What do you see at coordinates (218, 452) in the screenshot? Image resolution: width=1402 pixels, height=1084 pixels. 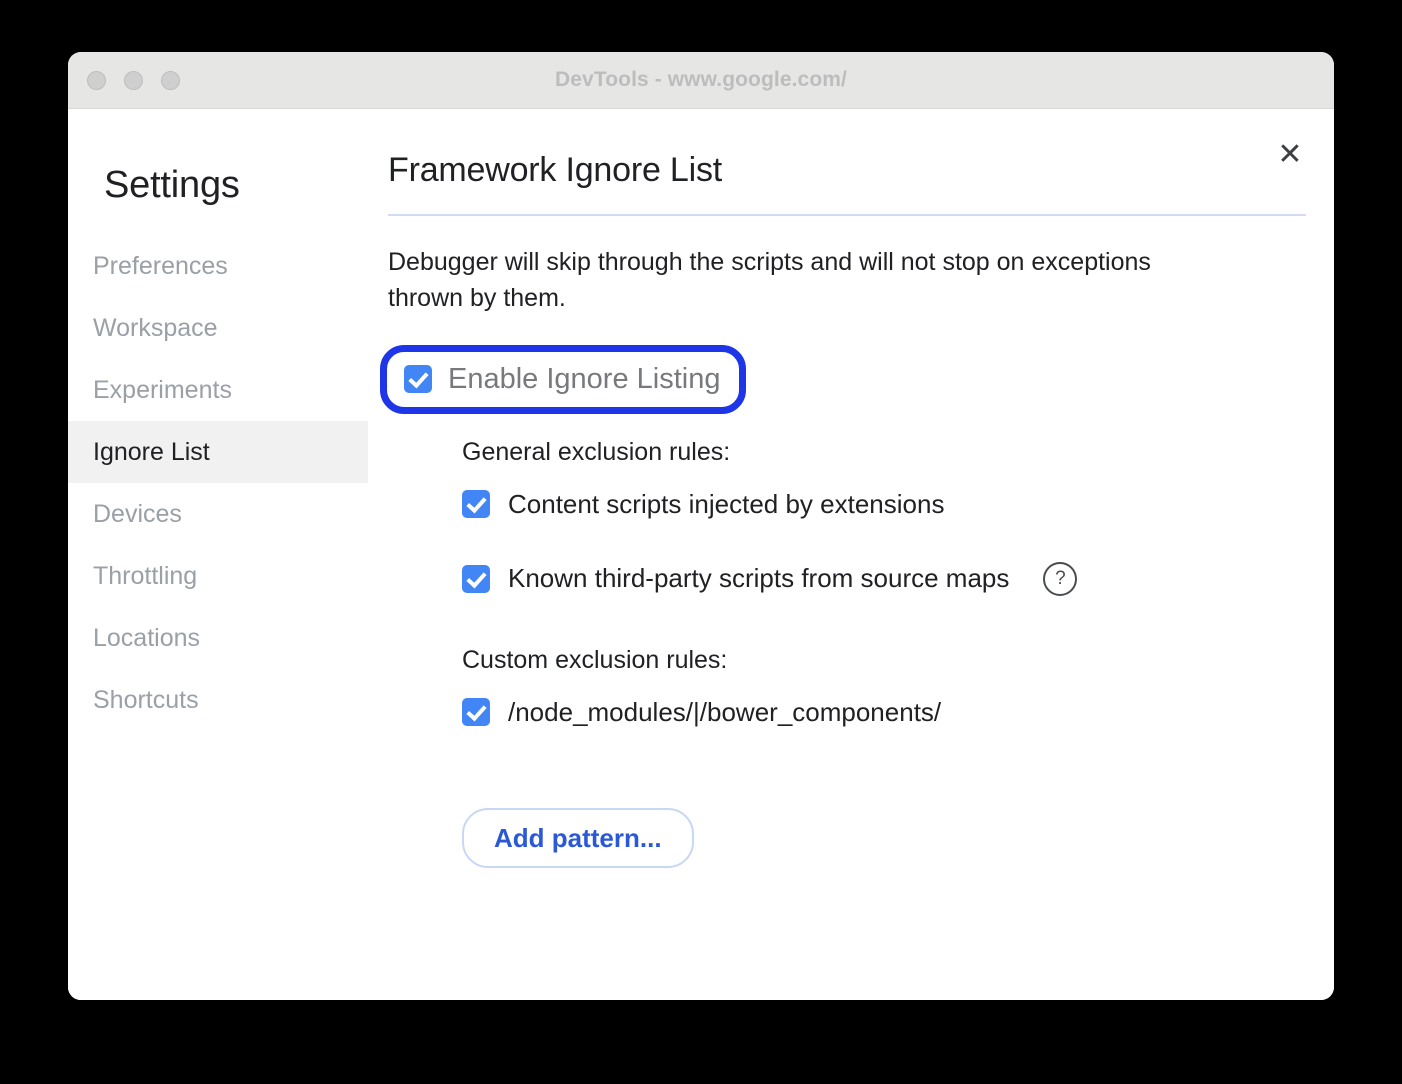 I see `sidebar-item-ignore-list: Ignore List` at bounding box center [218, 452].